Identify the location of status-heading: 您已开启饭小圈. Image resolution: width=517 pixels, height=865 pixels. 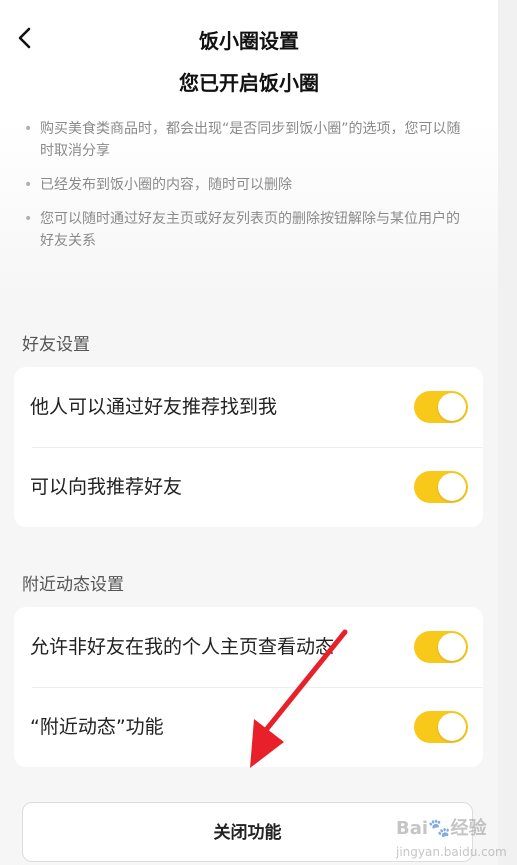
(249, 83).